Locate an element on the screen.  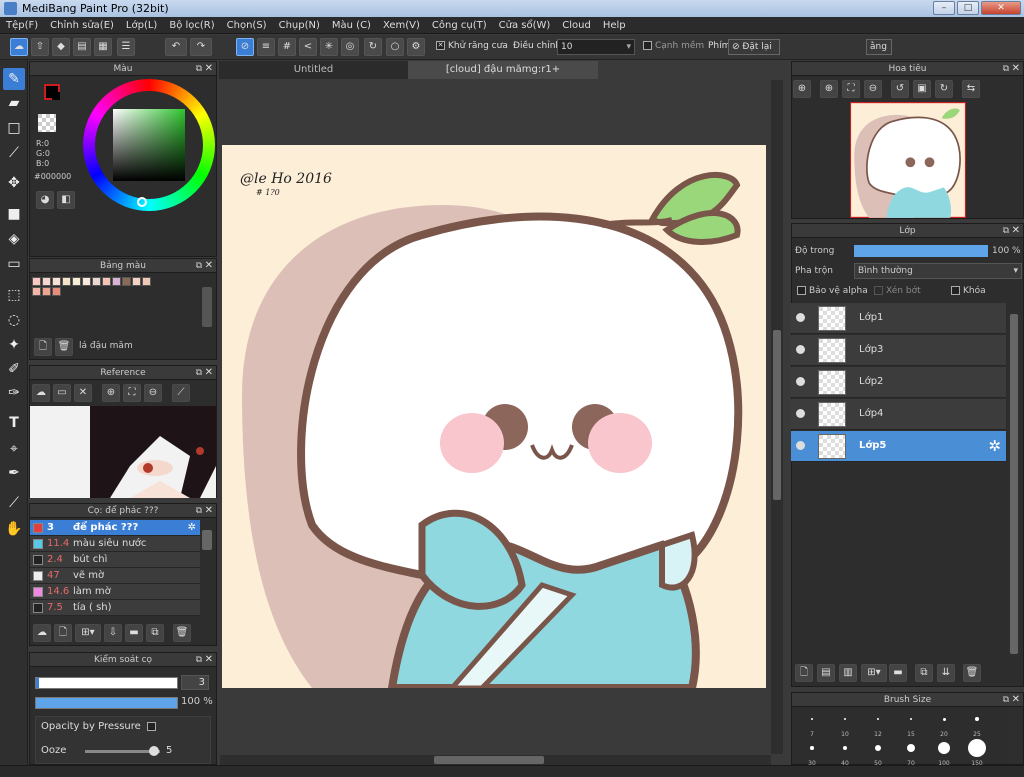
open-folder-icon: ▭ is located at coordinates (62, 393).